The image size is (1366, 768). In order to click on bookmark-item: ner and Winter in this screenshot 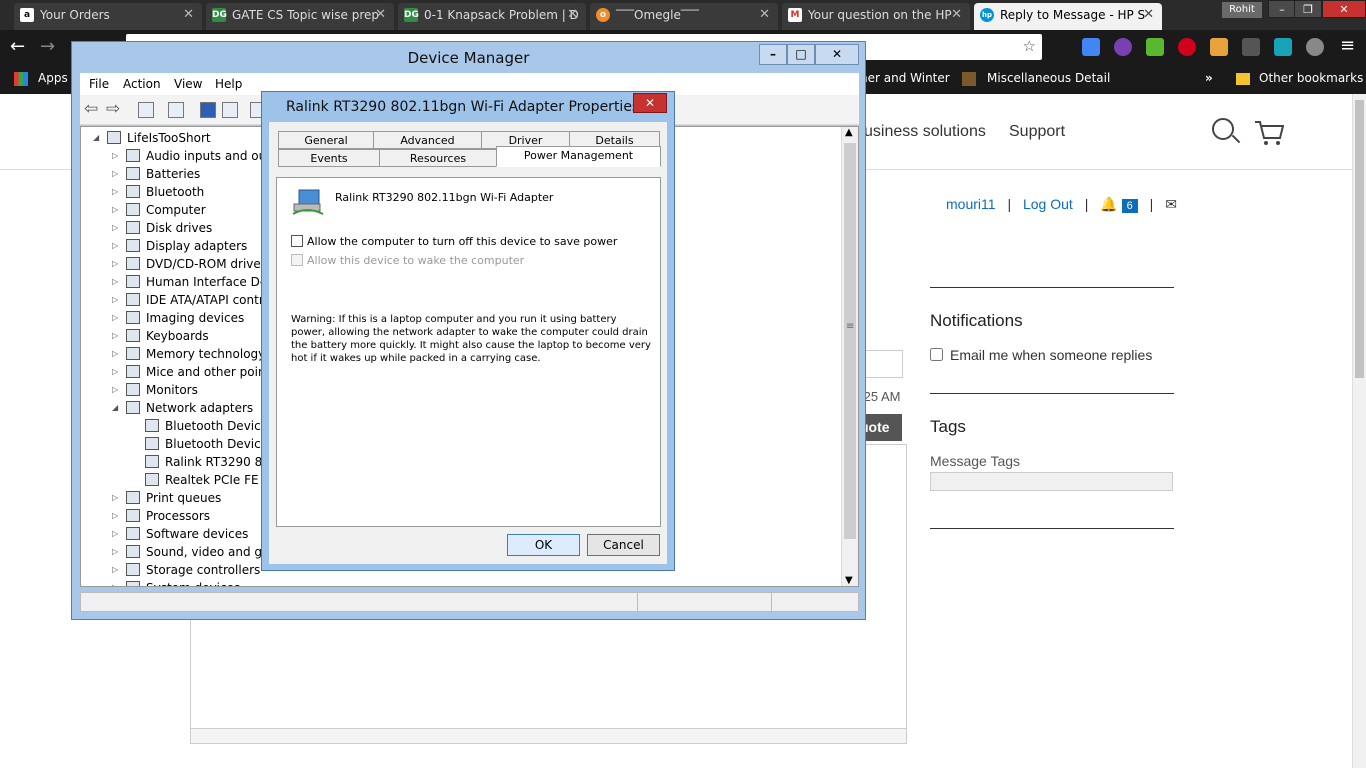, I will do `click(905, 78)`.